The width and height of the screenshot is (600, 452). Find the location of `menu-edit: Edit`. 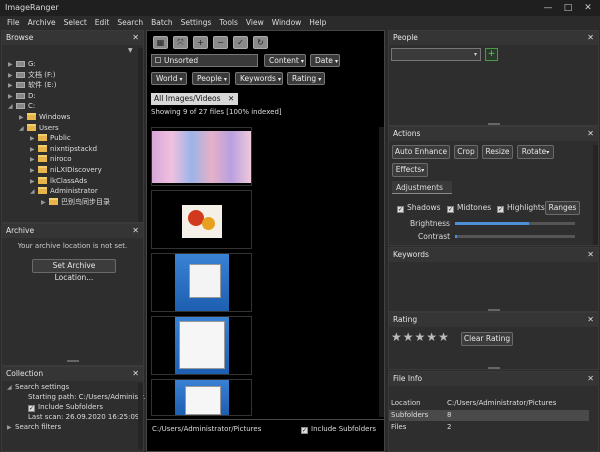

menu-edit: Edit is located at coordinates (102, 23).